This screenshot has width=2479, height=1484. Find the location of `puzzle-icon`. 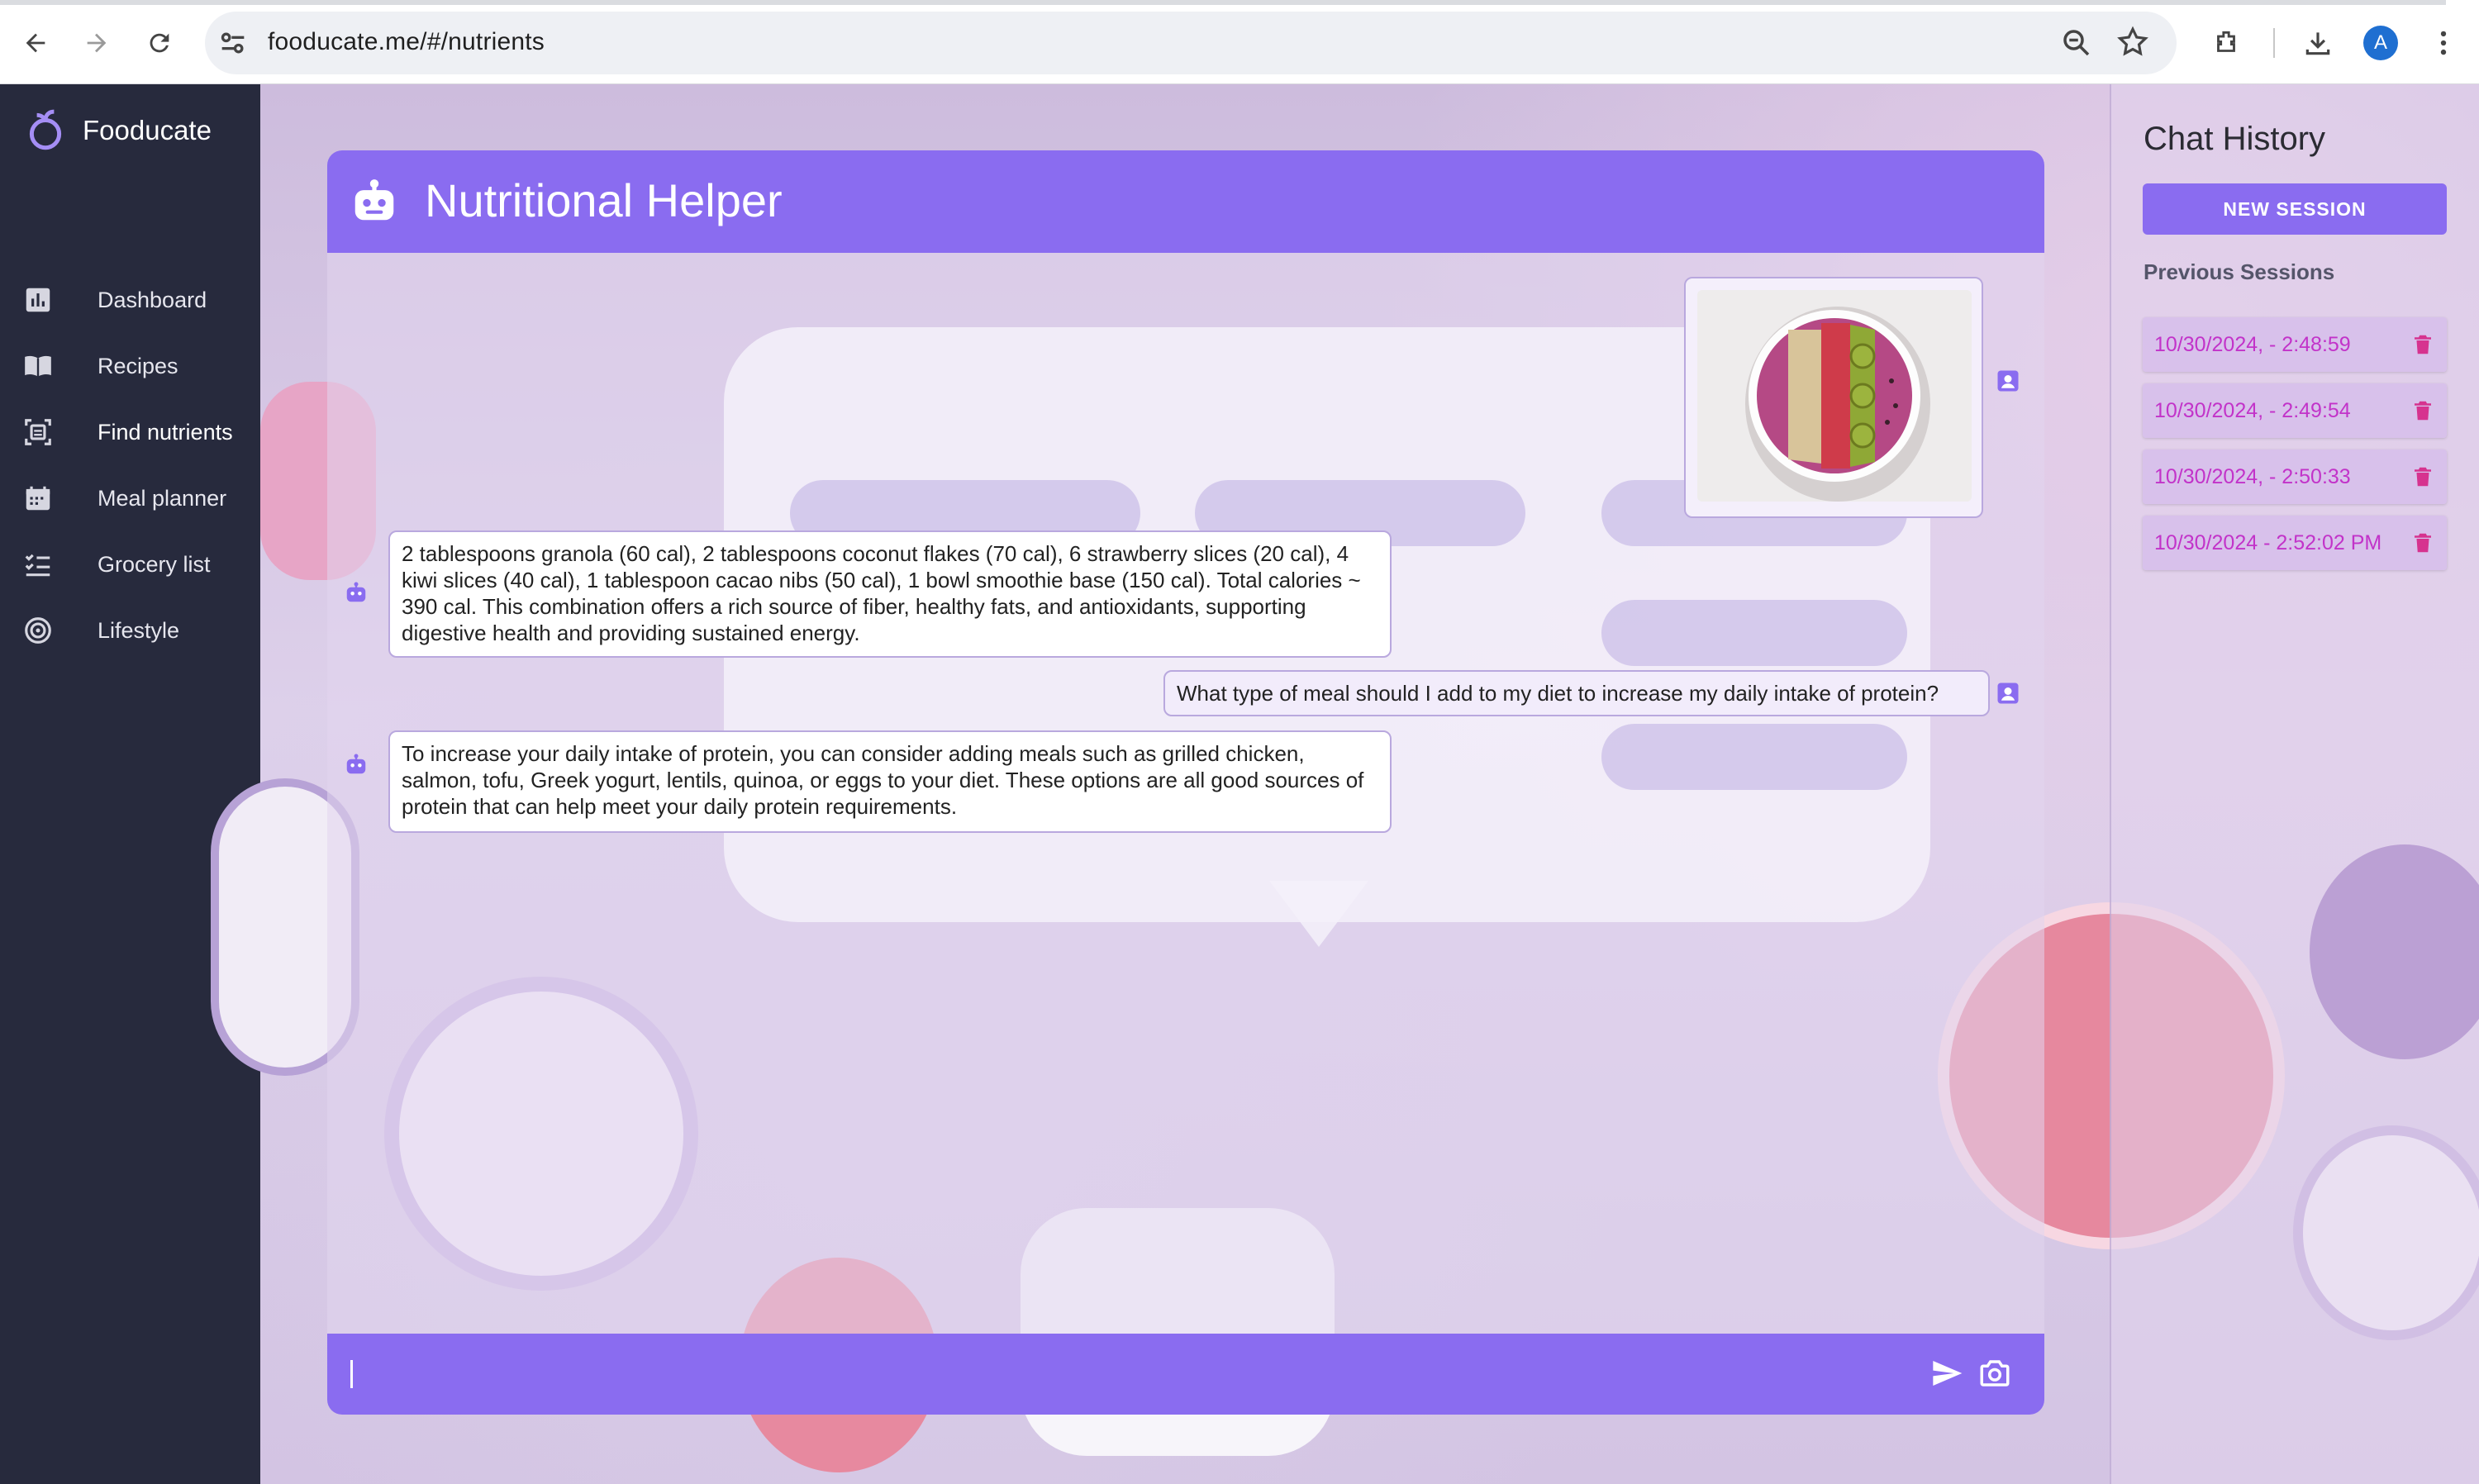

puzzle-icon is located at coordinates (2226, 41).